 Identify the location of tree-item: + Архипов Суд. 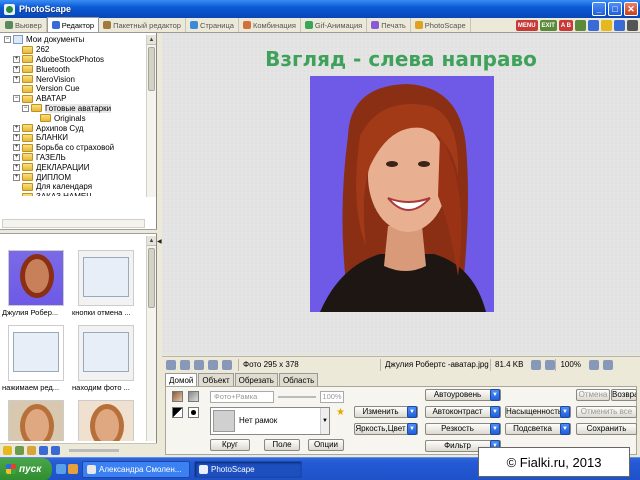
(73, 128).